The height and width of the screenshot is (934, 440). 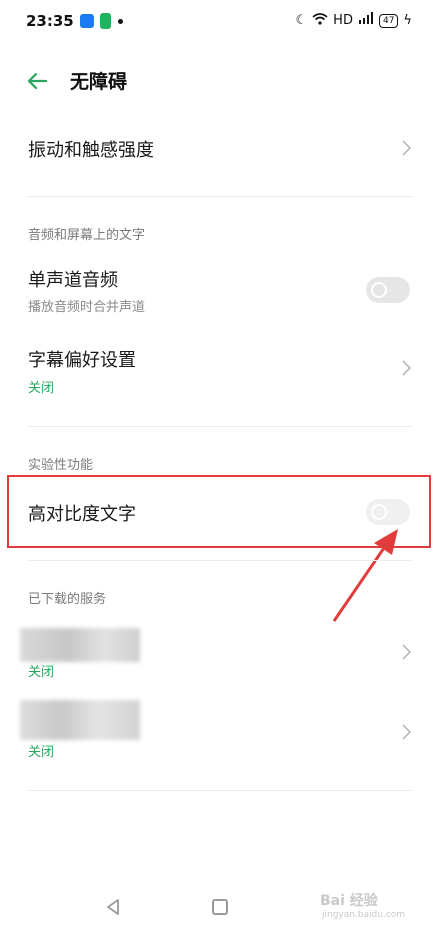 I want to click on page-title: 无障碍, so click(x=99, y=82).